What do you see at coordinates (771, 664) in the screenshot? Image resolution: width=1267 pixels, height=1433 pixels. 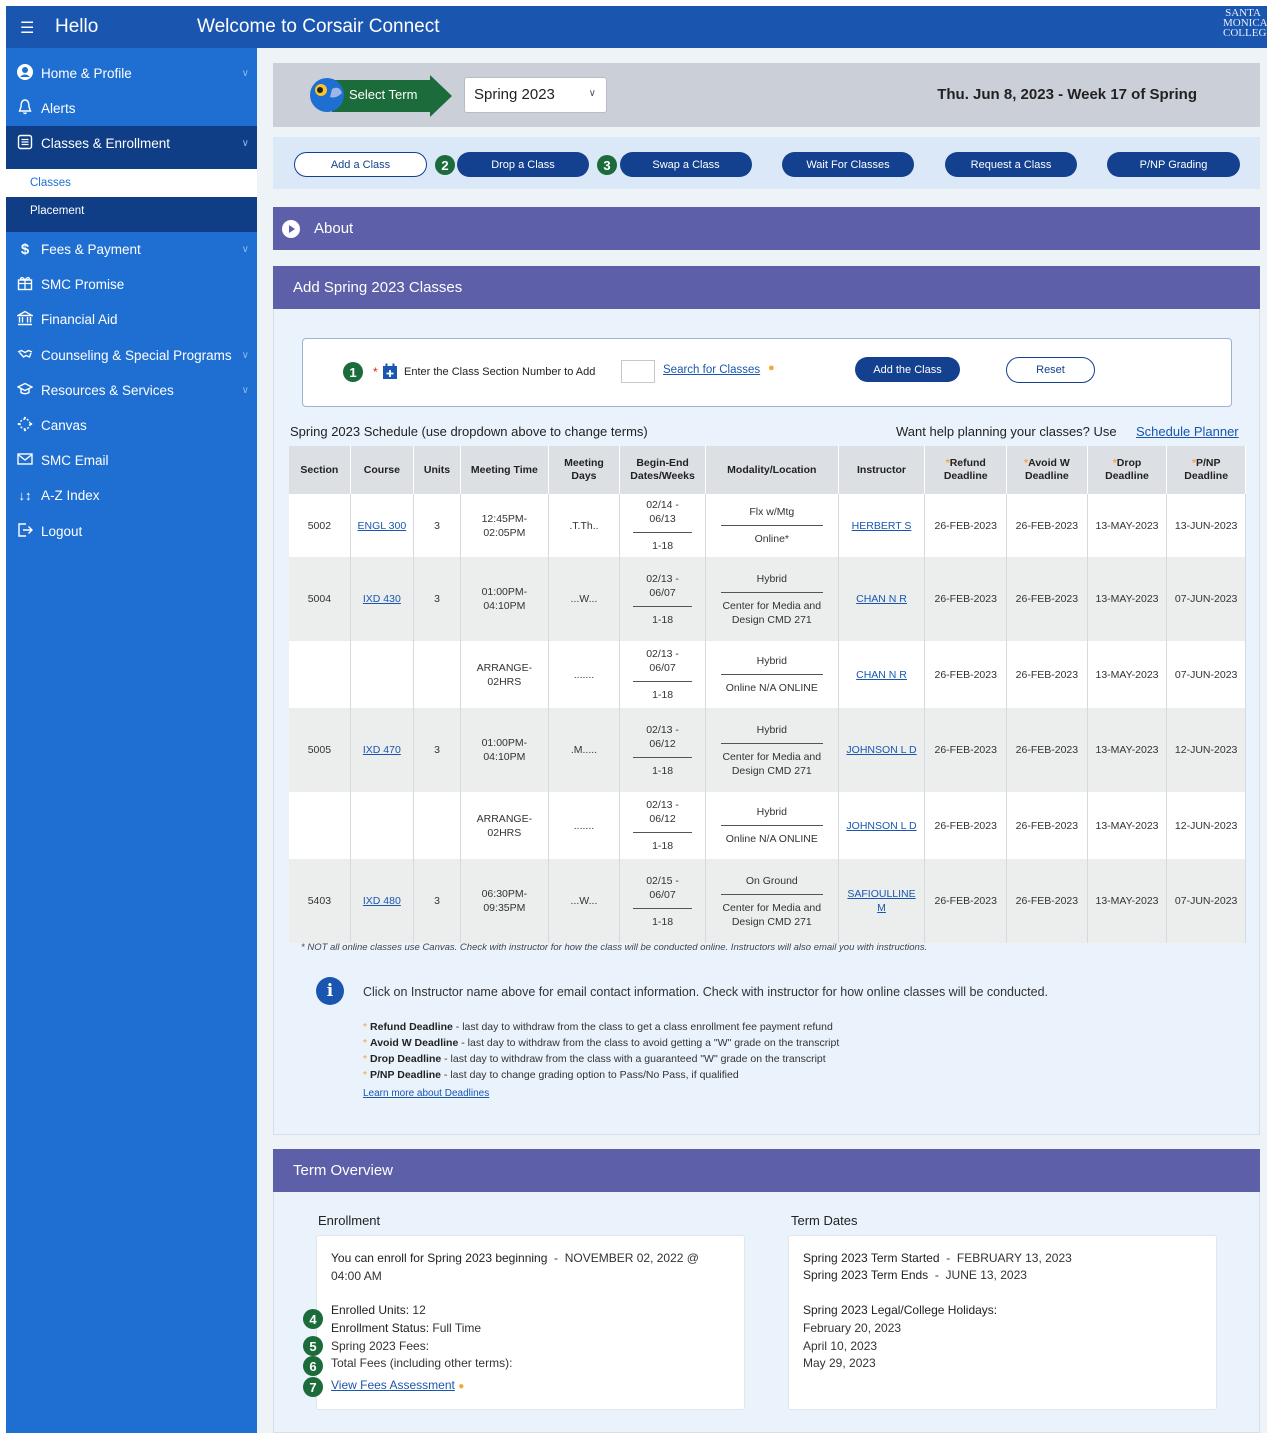 I see `modality: Hybrid` at bounding box center [771, 664].